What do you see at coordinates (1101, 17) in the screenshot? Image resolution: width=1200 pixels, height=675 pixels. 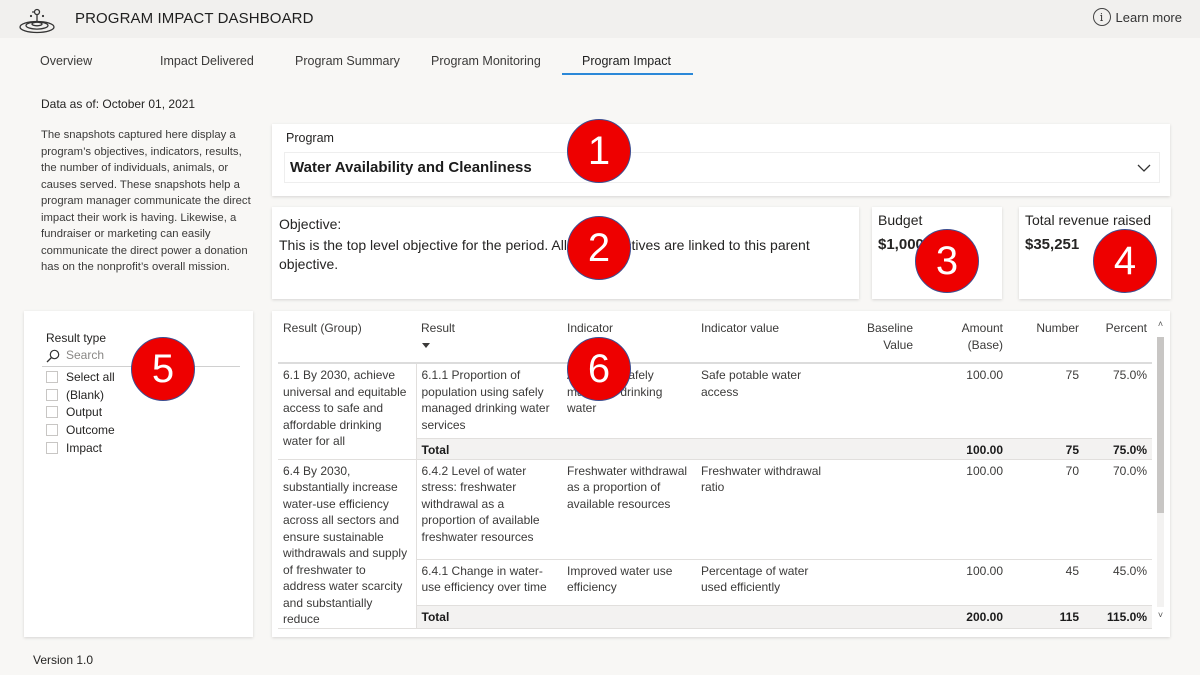 I see `info-icon: i` at bounding box center [1101, 17].